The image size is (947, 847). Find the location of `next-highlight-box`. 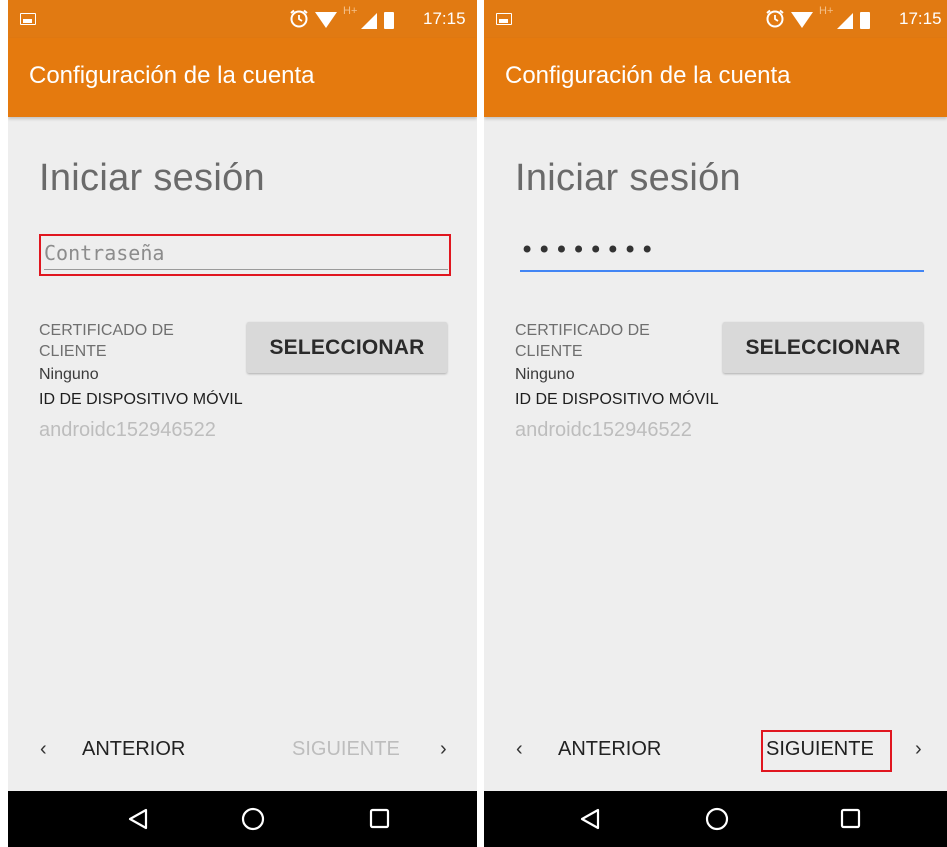

next-highlight-box is located at coordinates (826, 751).